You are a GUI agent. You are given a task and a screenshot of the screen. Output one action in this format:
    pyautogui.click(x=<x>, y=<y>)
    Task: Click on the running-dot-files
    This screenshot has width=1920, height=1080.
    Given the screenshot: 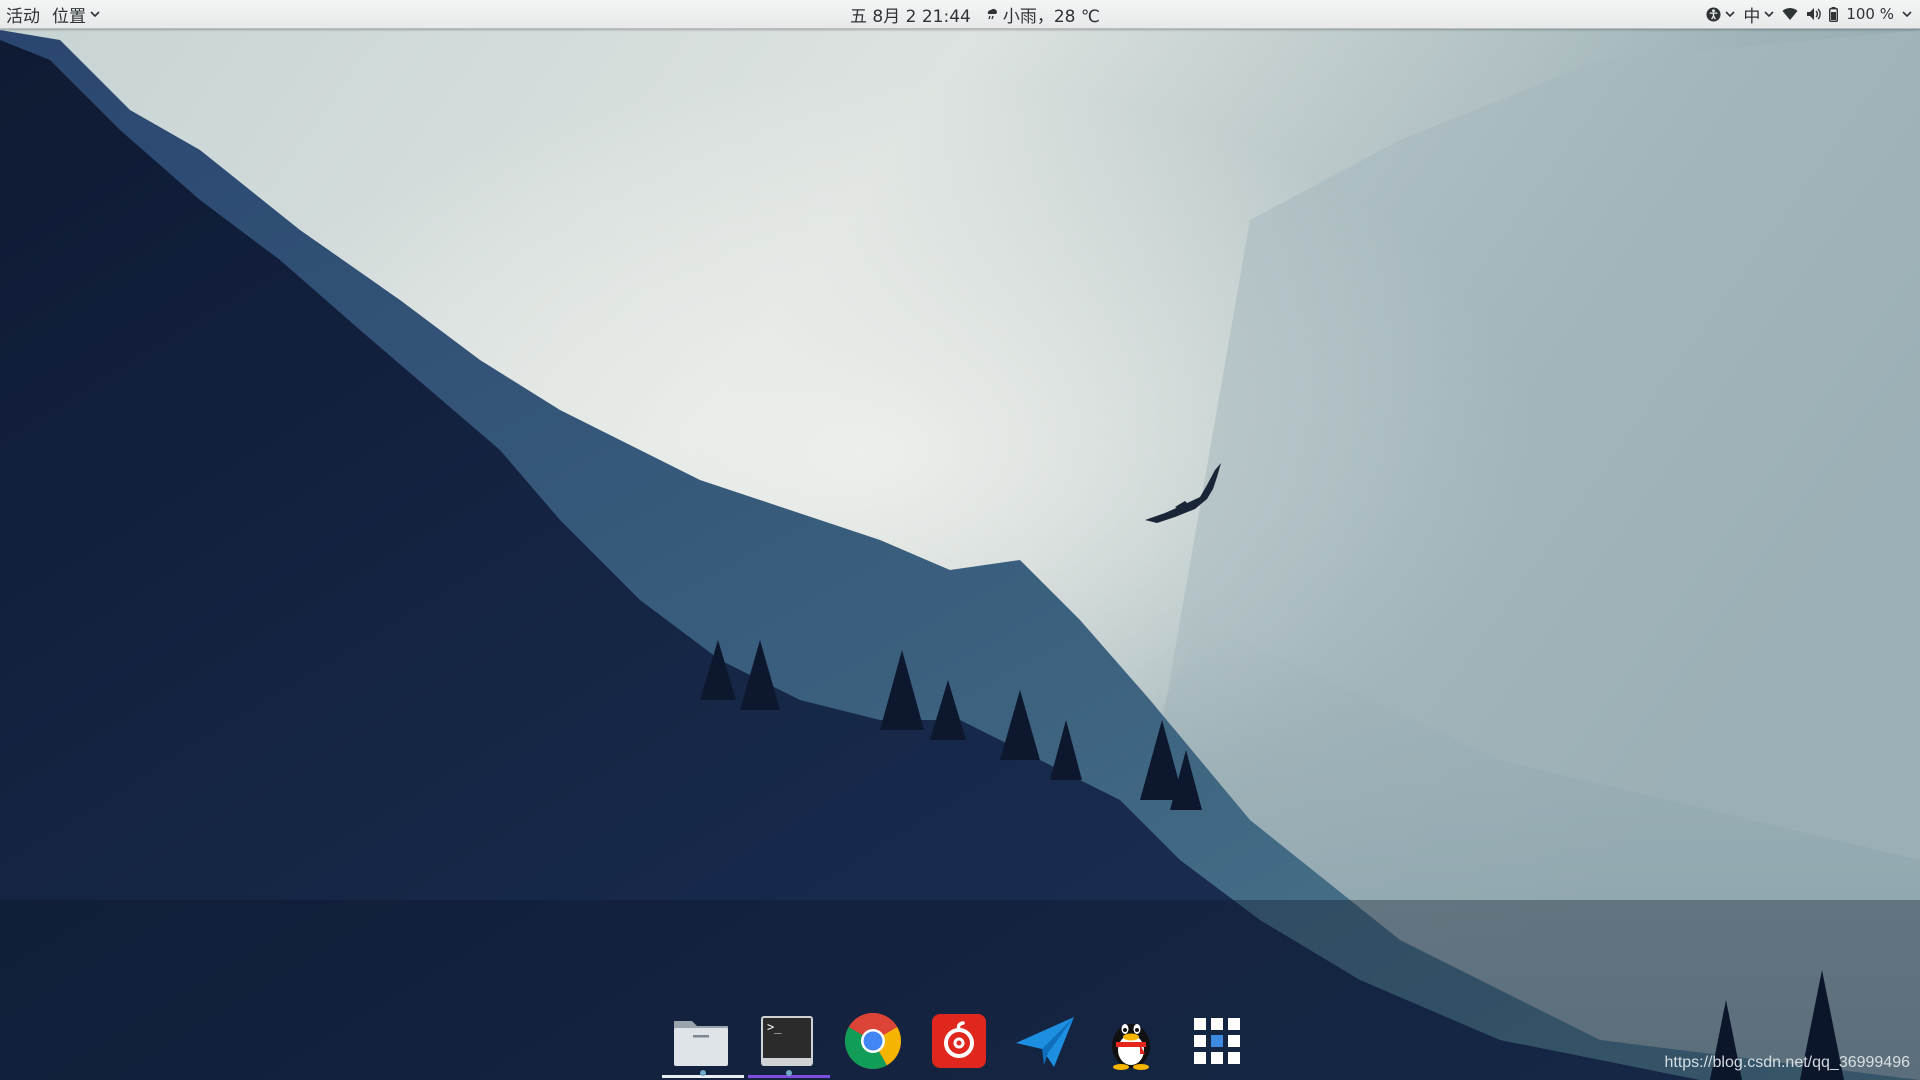 What is the action you would take?
    pyautogui.click(x=703, y=1073)
    